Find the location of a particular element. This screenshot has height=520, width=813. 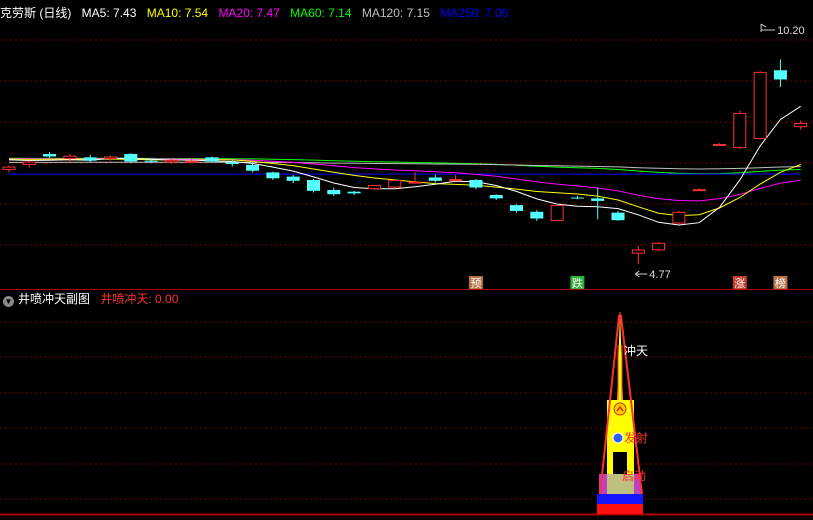

jet-tower-indicator: 冲天发射启动 is located at coordinates (622, 412).